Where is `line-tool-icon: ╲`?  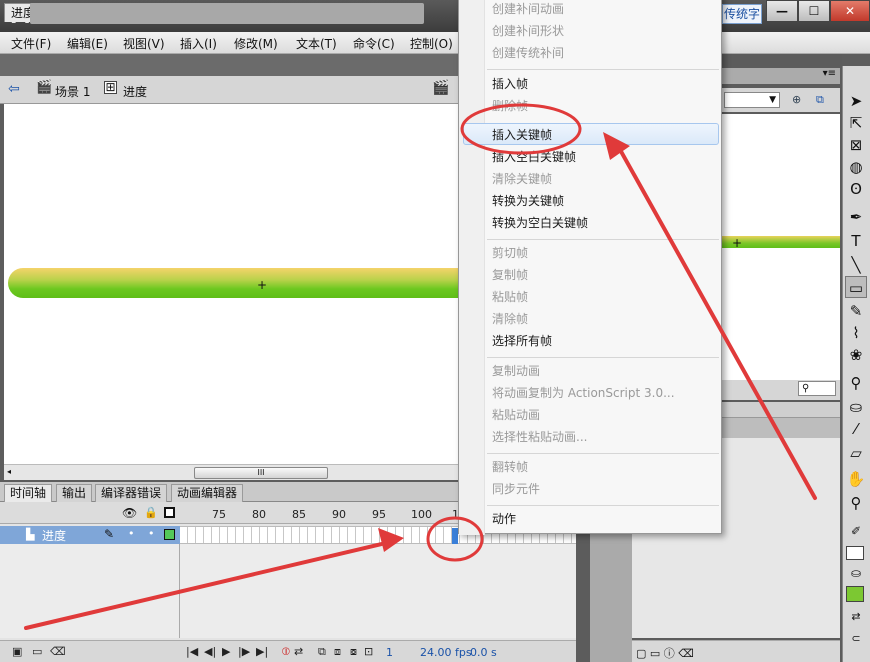 line-tool-icon: ╲ is located at coordinates (856, 265).